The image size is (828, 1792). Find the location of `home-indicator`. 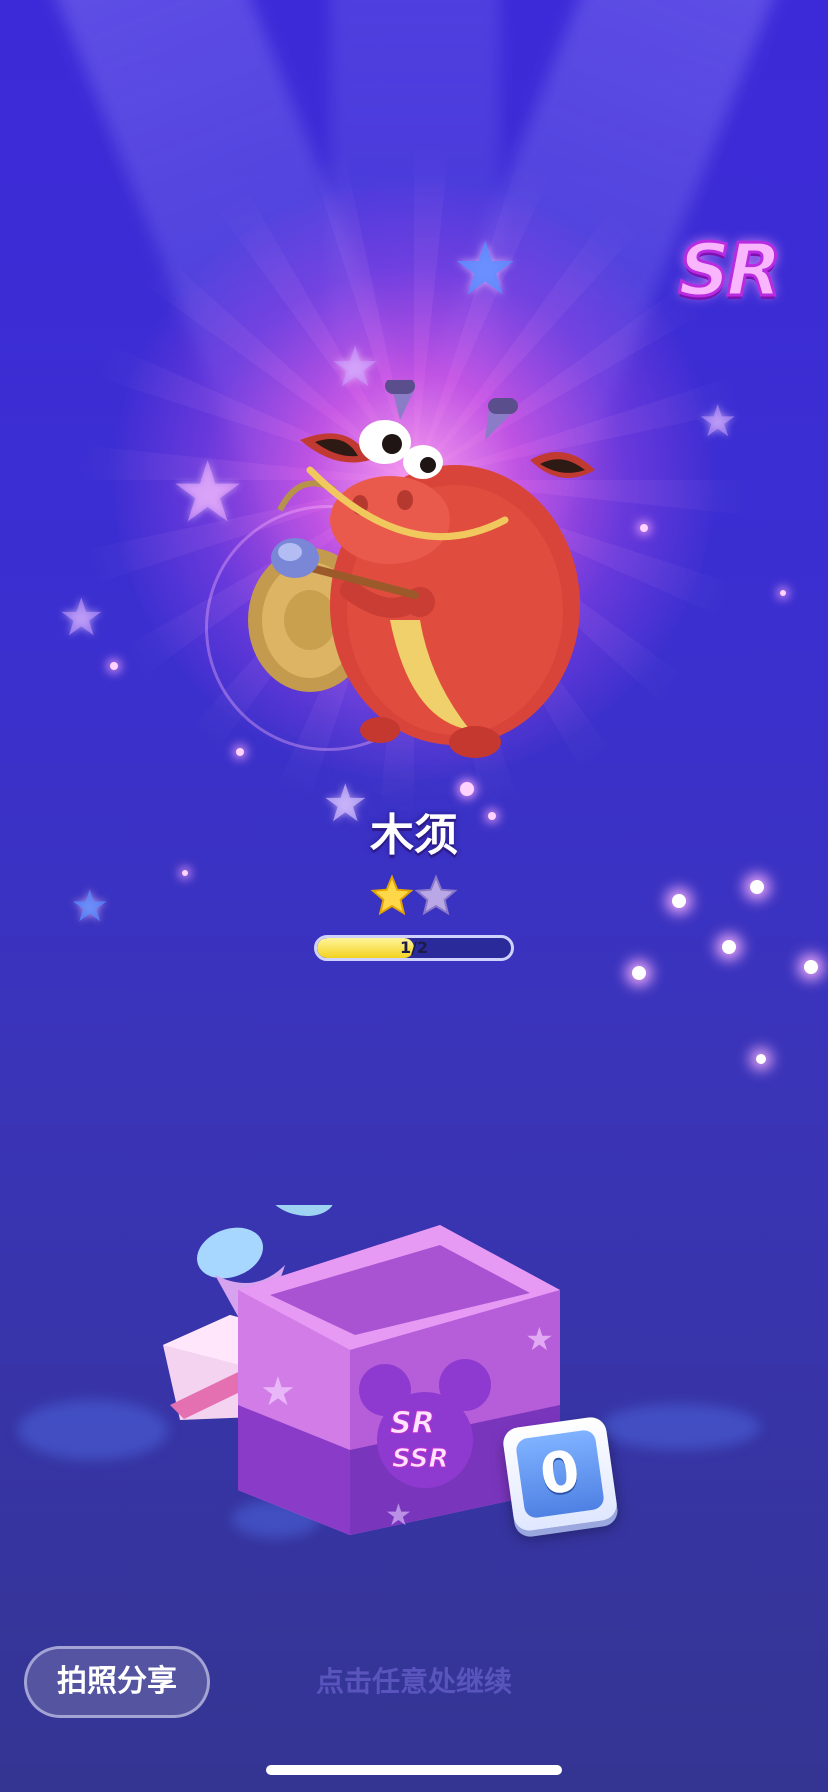

home-indicator is located at coordinates (414, 1770).